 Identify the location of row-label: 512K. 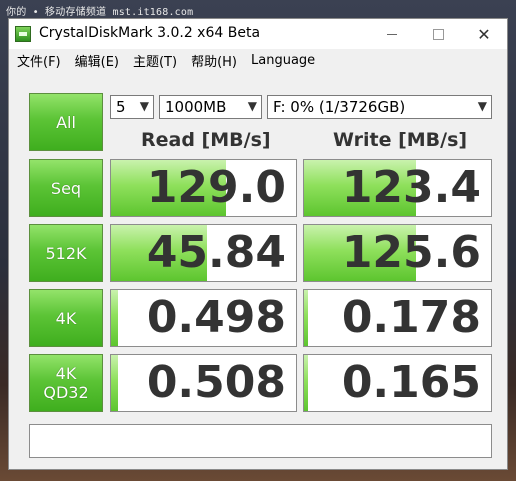
(66, 253).